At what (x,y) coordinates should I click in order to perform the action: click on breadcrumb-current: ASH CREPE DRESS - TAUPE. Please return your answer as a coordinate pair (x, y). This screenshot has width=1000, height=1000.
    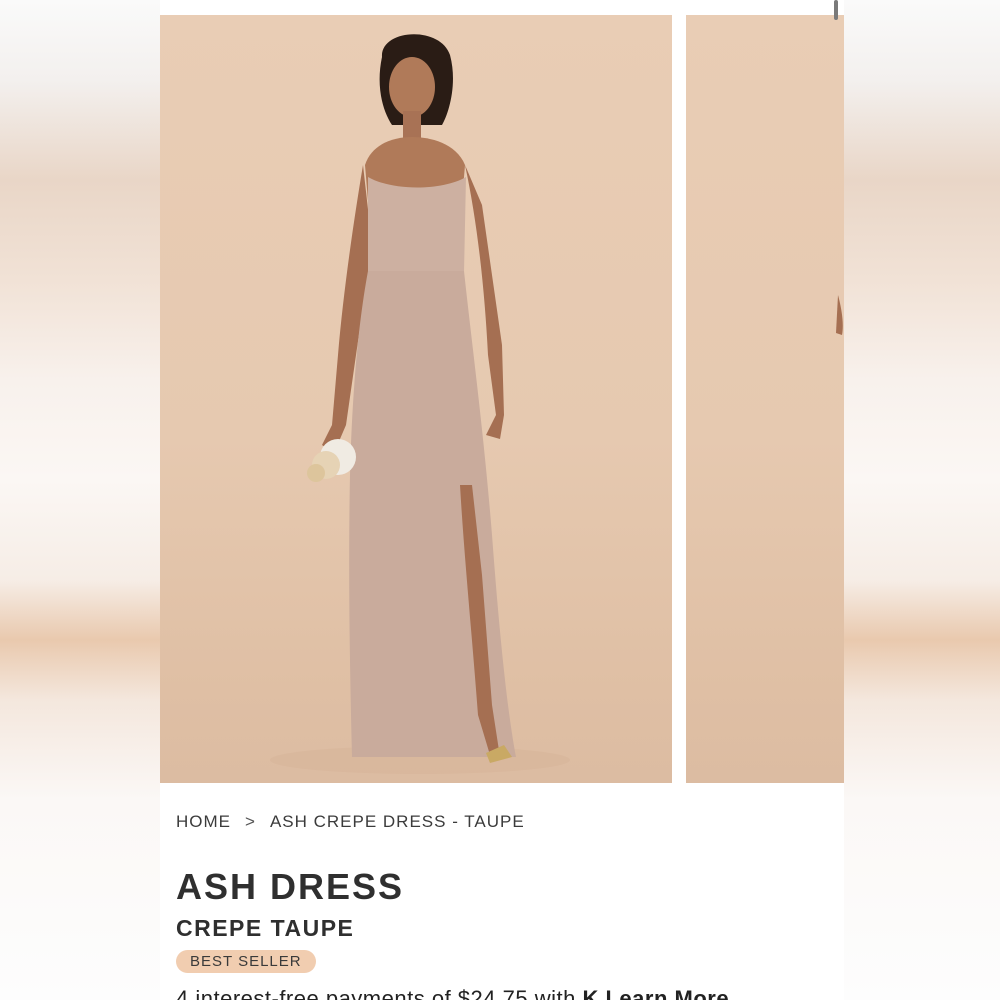
    Looking at the image, I should click on (397, 821).